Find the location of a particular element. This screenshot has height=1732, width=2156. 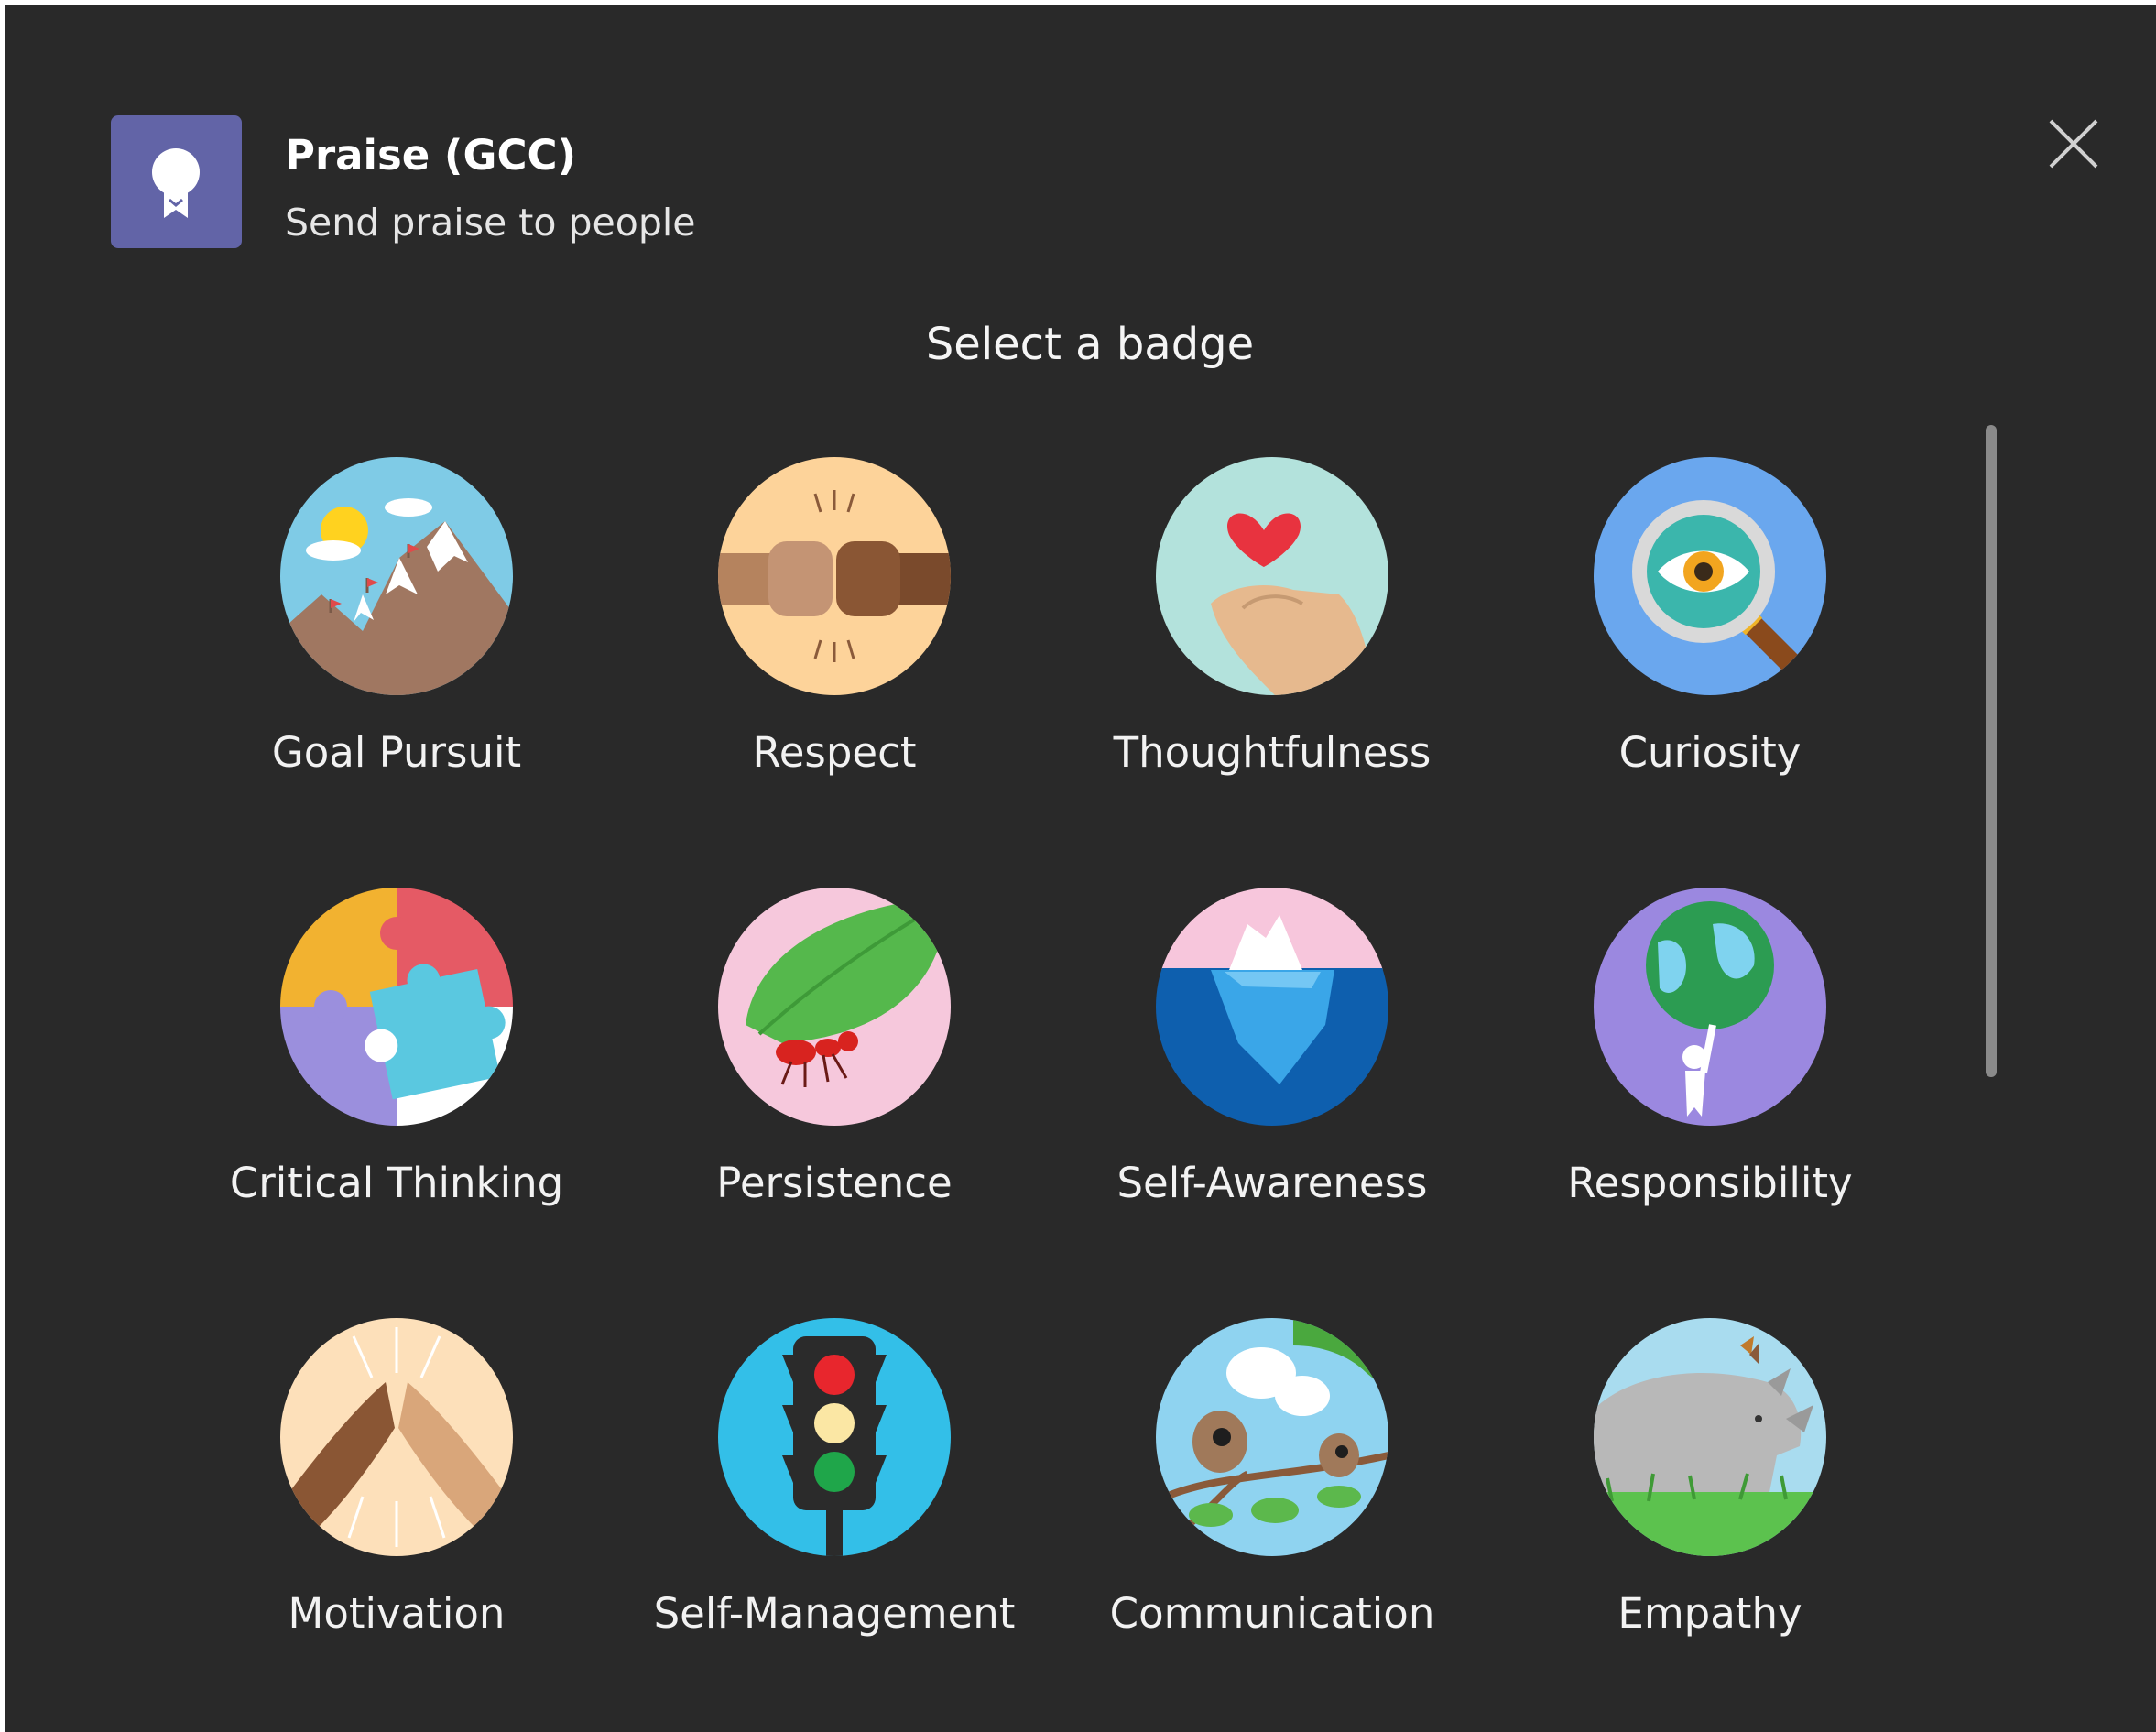

badge-self-awareness: Self-Awareness is located at coordinates (1328, 1098).